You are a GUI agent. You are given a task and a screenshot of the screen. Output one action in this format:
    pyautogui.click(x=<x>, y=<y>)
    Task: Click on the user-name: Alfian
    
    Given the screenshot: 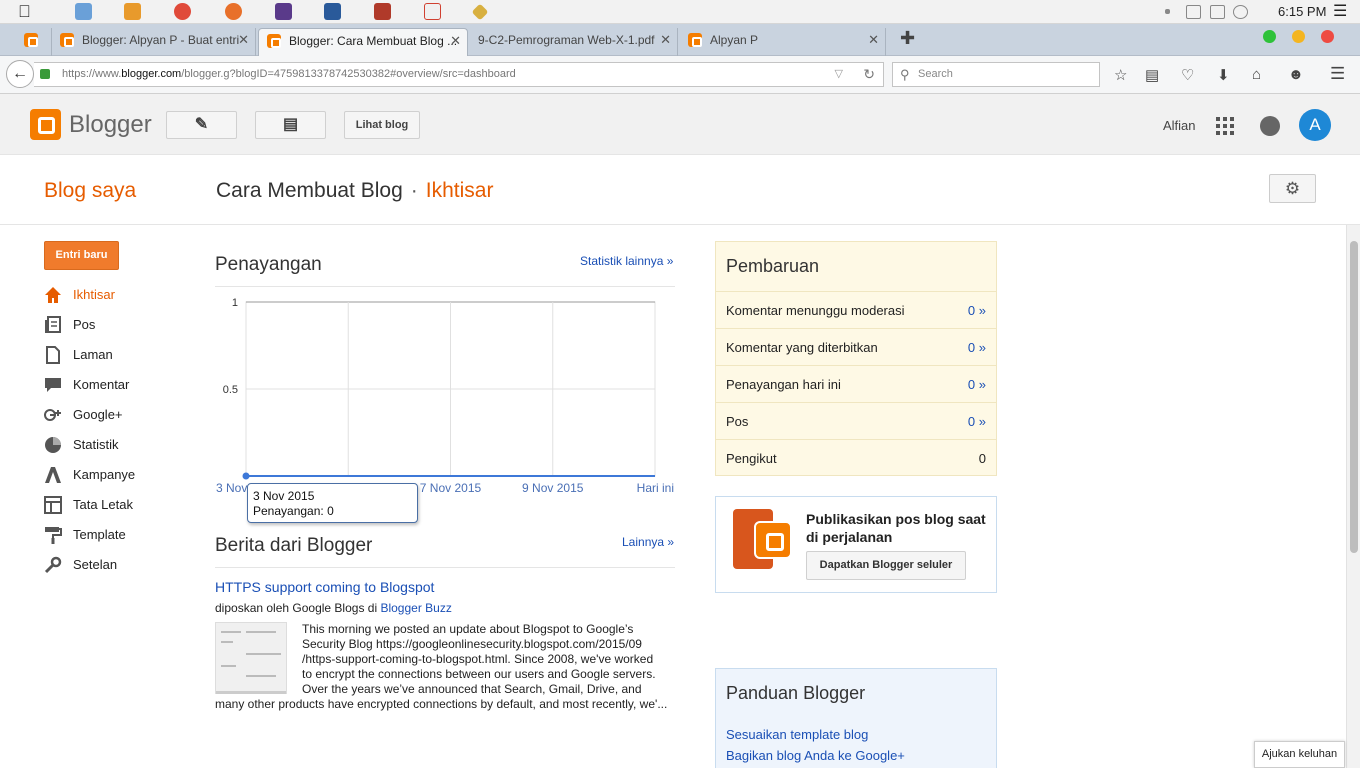 What is the action you would take?
    pyautogui.click(x=1179, y=125)
    